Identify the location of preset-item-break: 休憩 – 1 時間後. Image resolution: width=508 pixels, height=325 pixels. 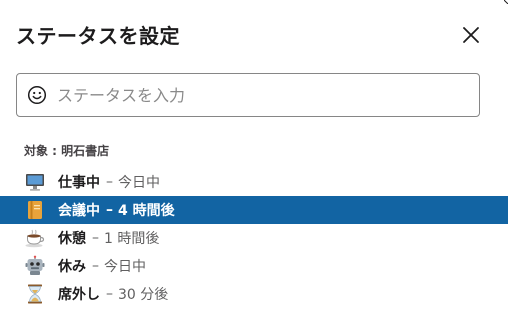
(254, 238).